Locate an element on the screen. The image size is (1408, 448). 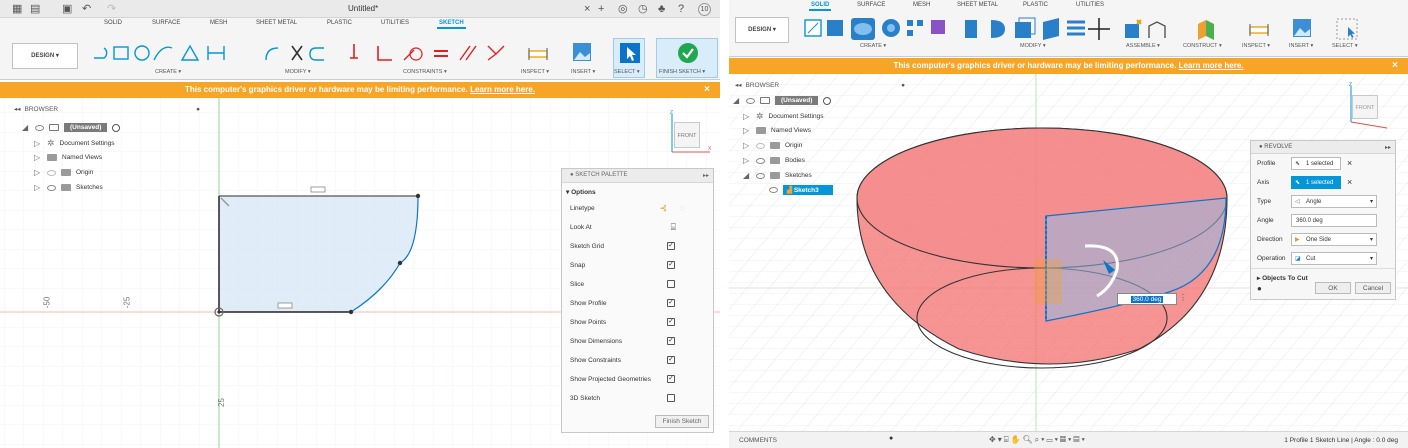
type-dropdown: ◁ Angle ▾ is located at coordinates (1334, 201).